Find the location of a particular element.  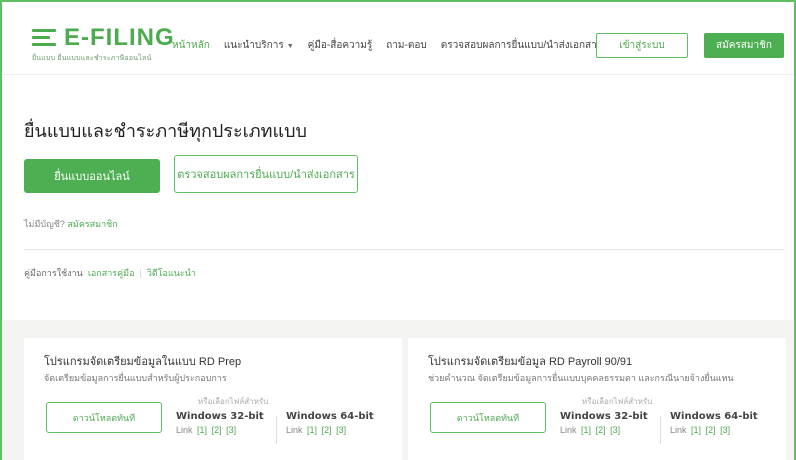

section-divider is located at coordinates (404, 249).